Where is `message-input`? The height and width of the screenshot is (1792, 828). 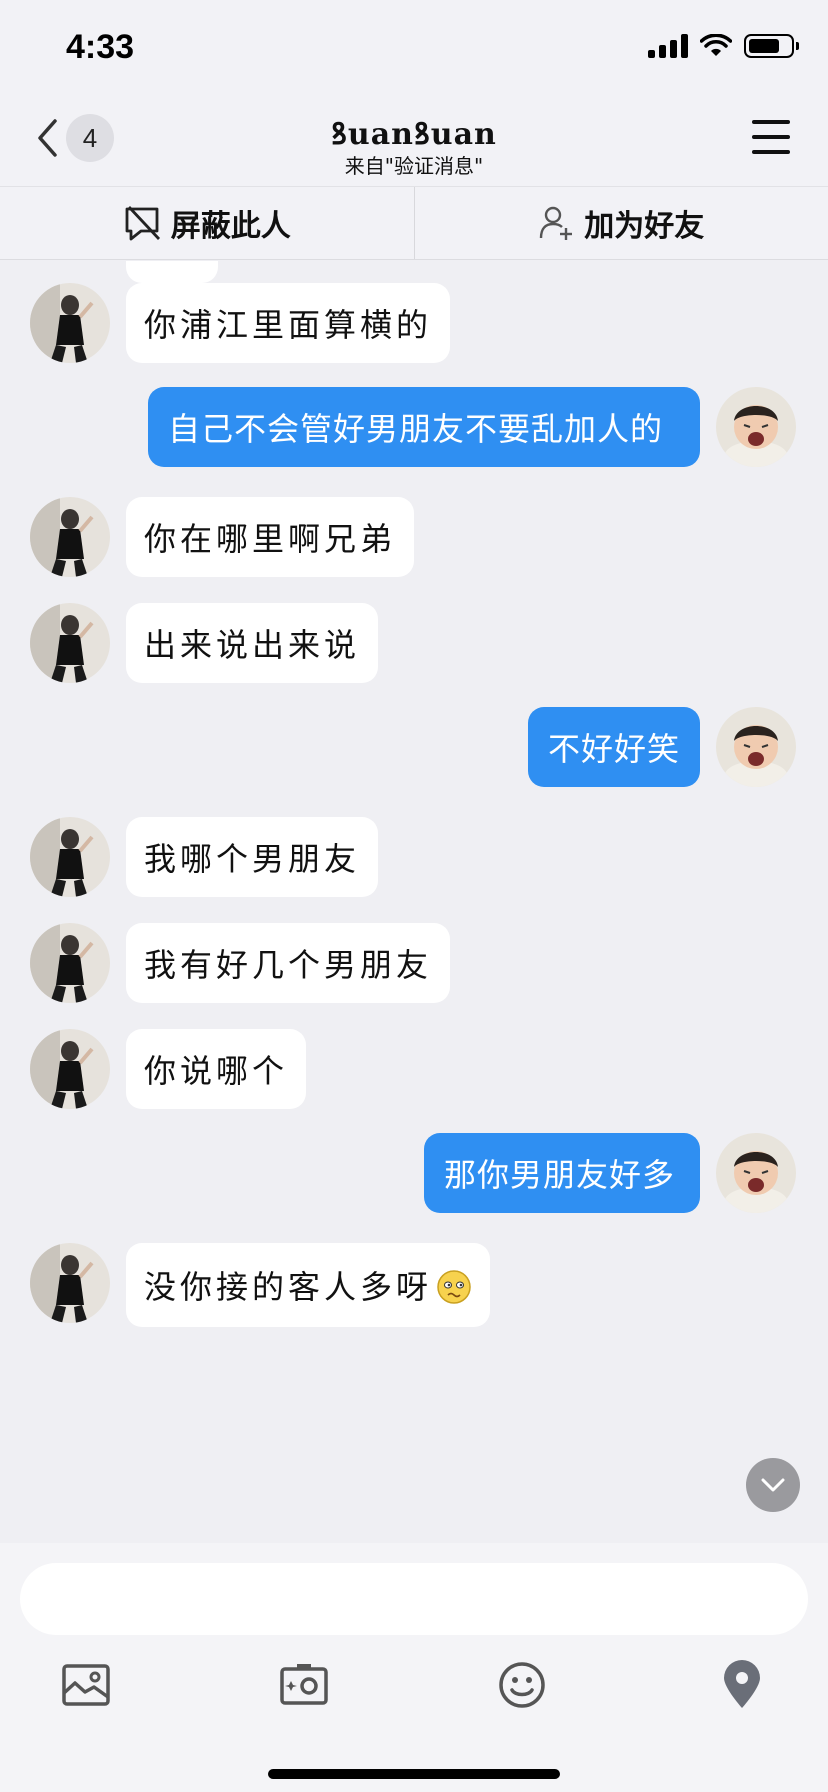 message-input is located at coordinates (414, 1599).